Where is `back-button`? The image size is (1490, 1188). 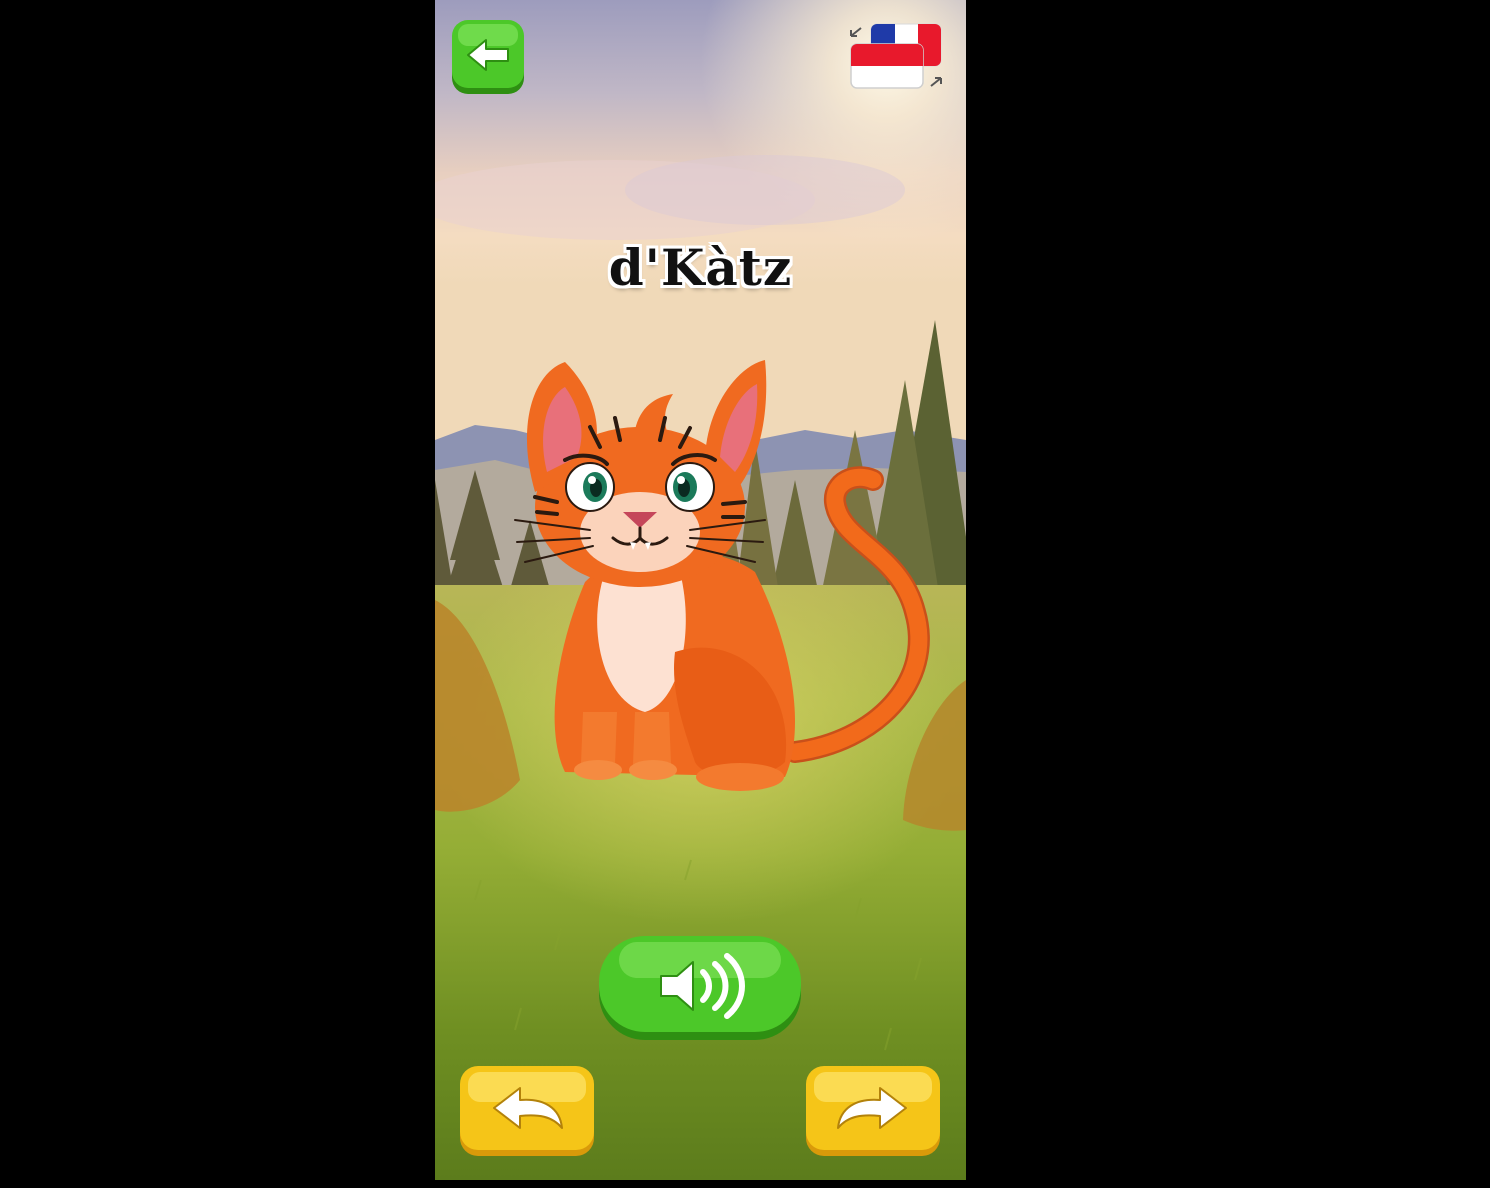
back-button is located at coordinates (488, 56).